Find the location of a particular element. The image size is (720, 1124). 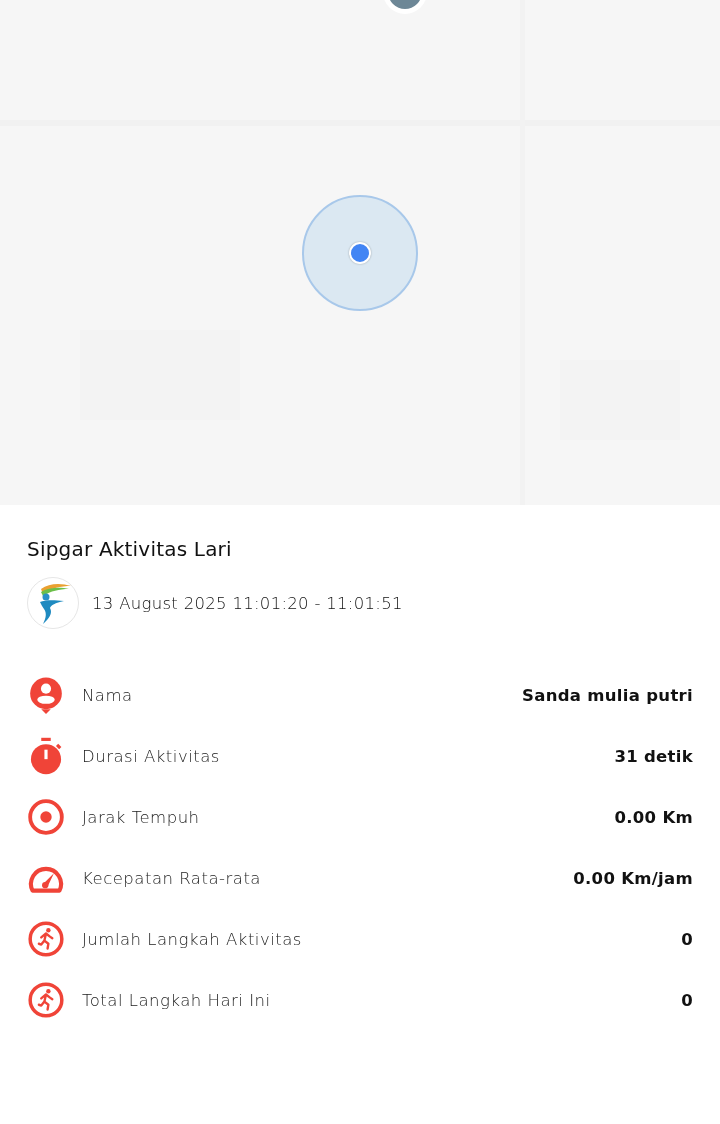

target-icon is located at coordinates (46, 817).